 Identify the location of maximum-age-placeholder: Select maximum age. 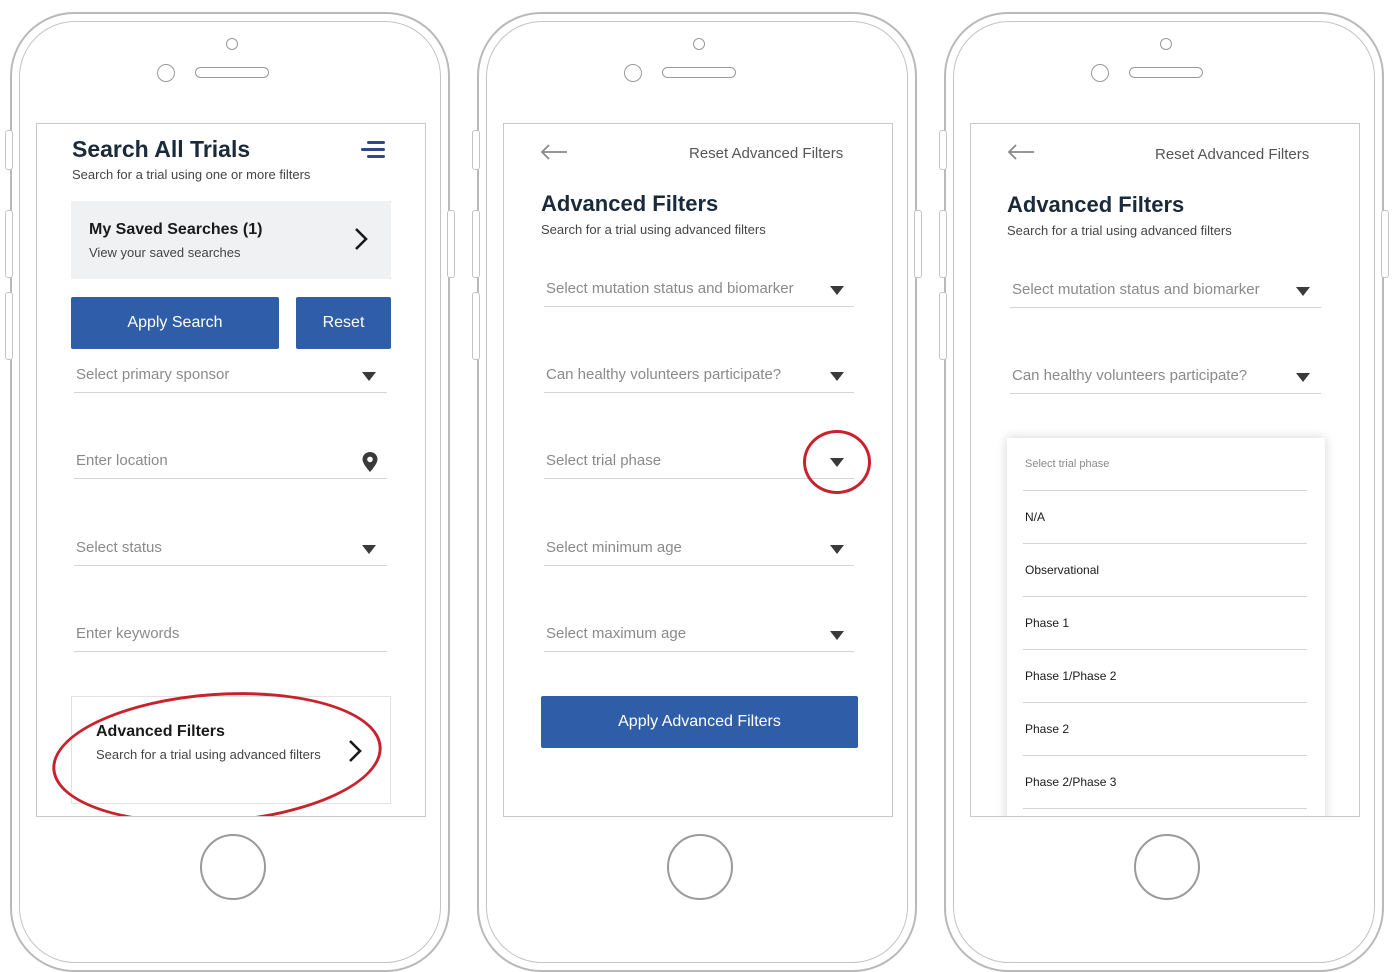
(616, 633).